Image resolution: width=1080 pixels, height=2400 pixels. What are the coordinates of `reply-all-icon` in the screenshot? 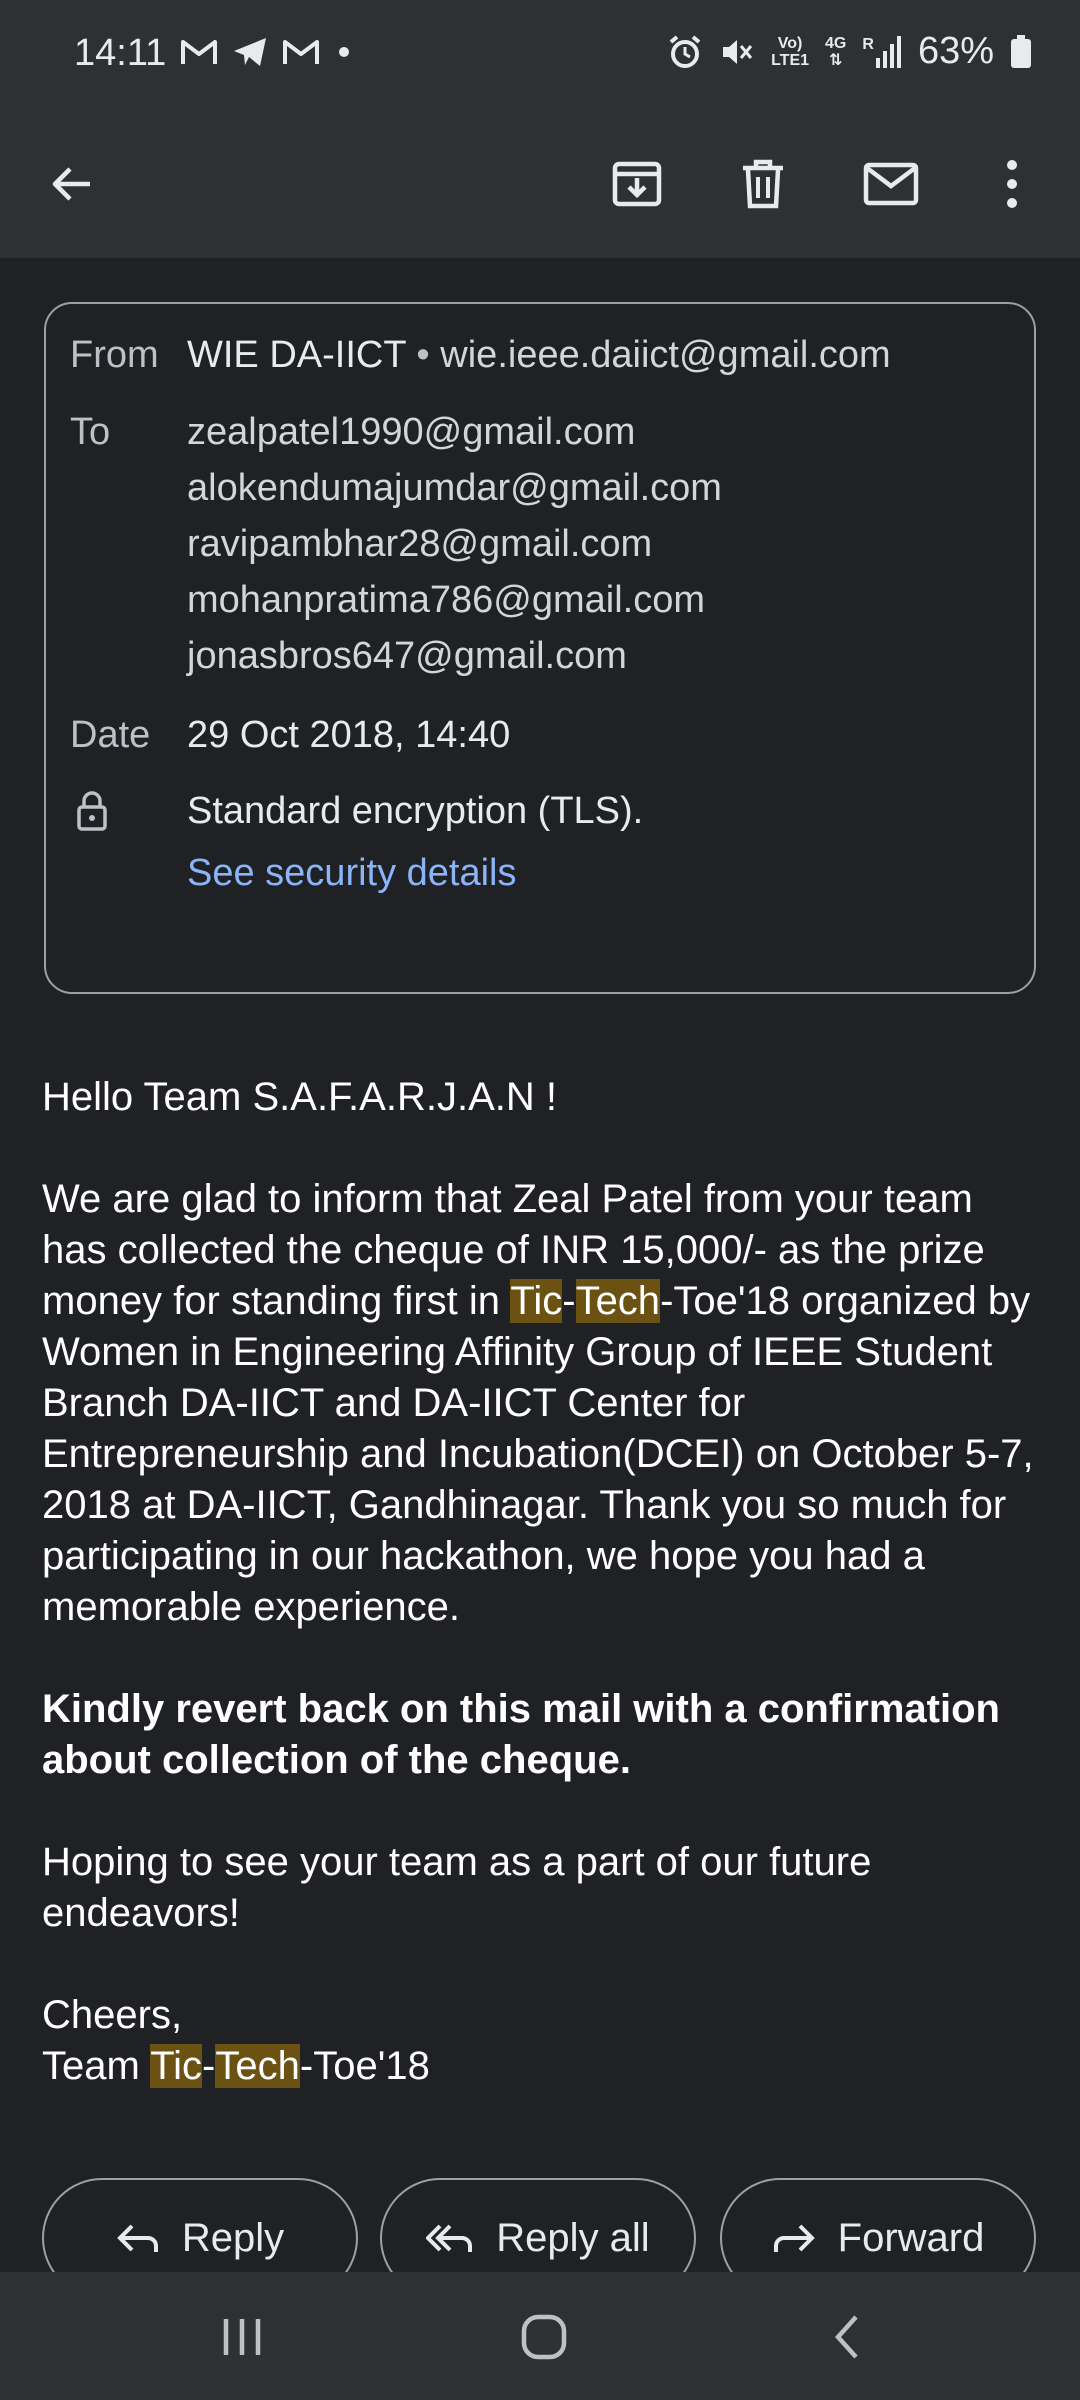 It's located at (449, 2238).